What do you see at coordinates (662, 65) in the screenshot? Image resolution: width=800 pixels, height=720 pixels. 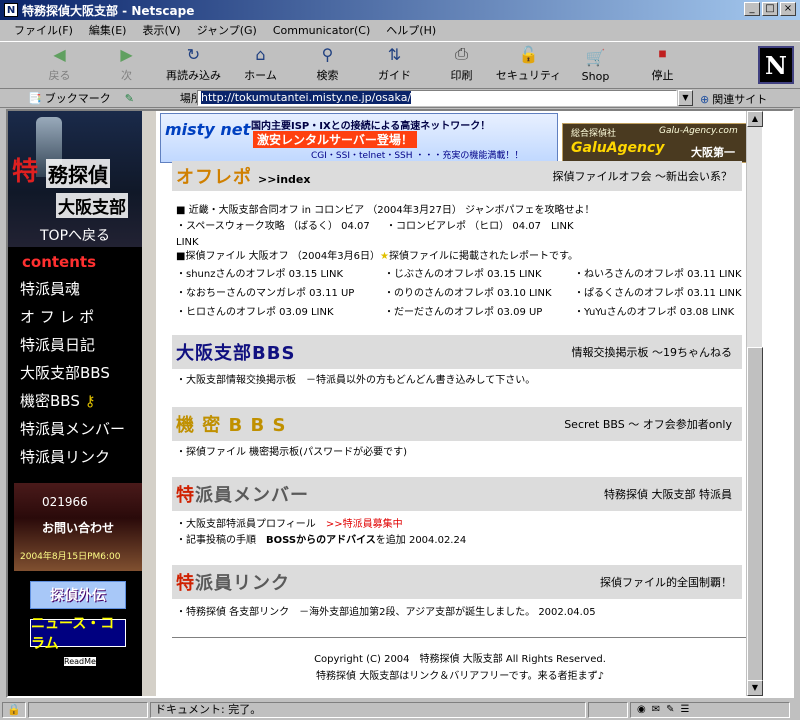 I see `stop-button: ⏹ 停止` at bounding box center [662, 65].